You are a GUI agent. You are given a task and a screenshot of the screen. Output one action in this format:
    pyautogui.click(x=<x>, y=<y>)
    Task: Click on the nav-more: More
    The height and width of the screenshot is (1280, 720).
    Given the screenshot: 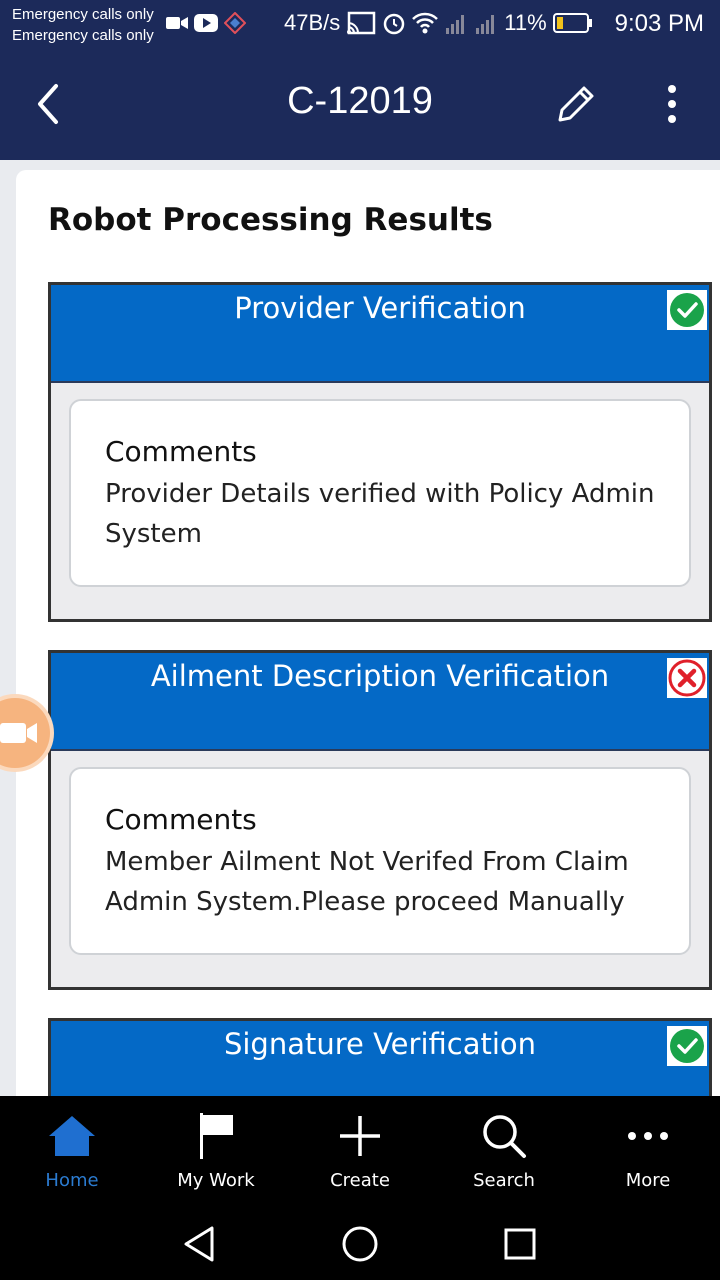 What is the action you would take?
    pyautogui.click(x=648, y=1150)
    